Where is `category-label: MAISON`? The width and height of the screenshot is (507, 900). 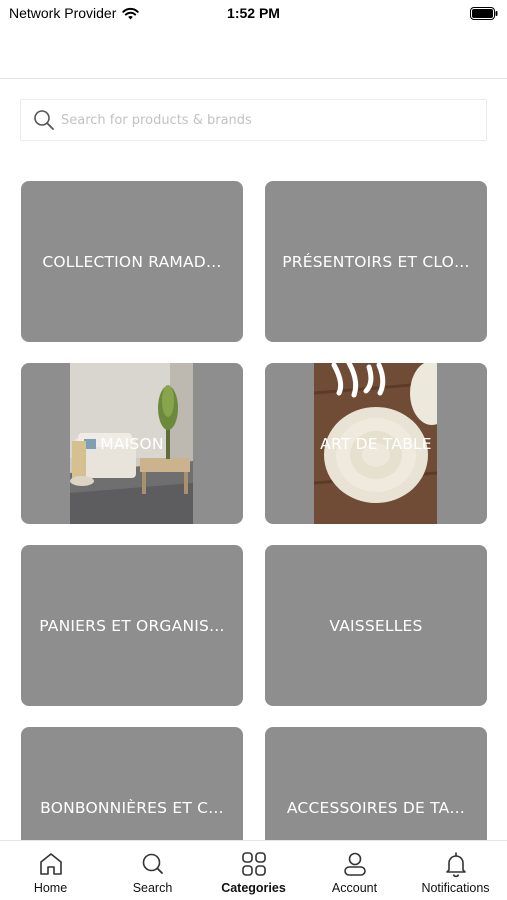
category-label: MAISON is located at coordinates (132, 443).